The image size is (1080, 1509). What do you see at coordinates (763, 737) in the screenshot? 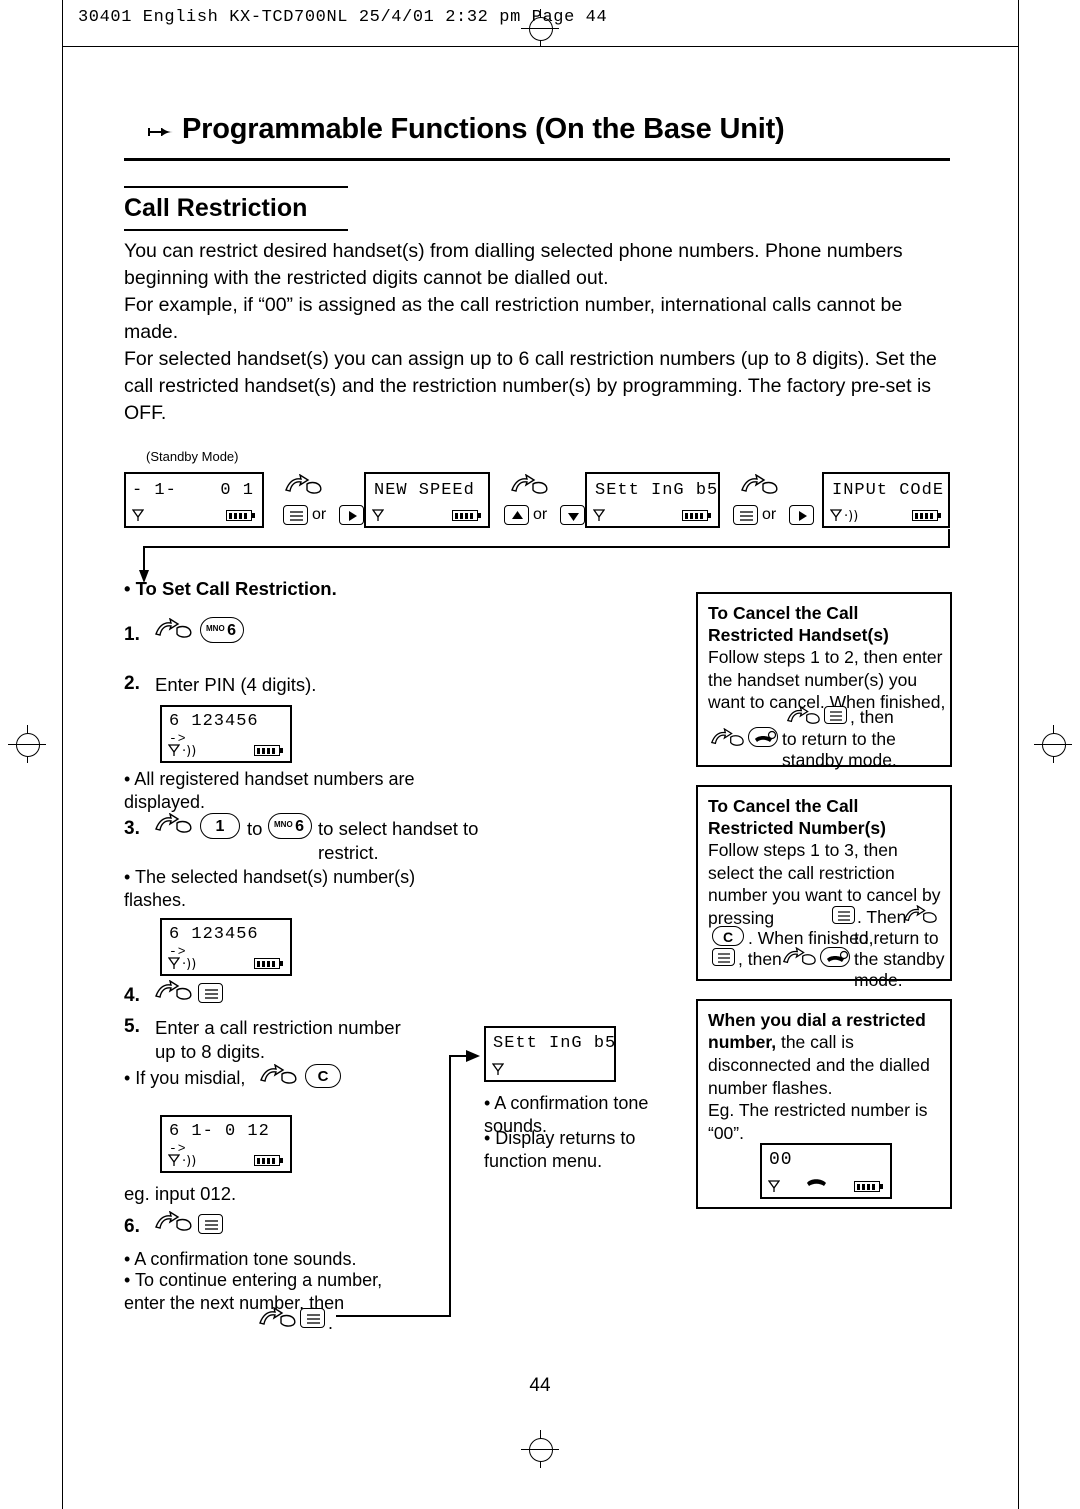
I see `power-off-key-sb1` at bounding box center [763, 737].